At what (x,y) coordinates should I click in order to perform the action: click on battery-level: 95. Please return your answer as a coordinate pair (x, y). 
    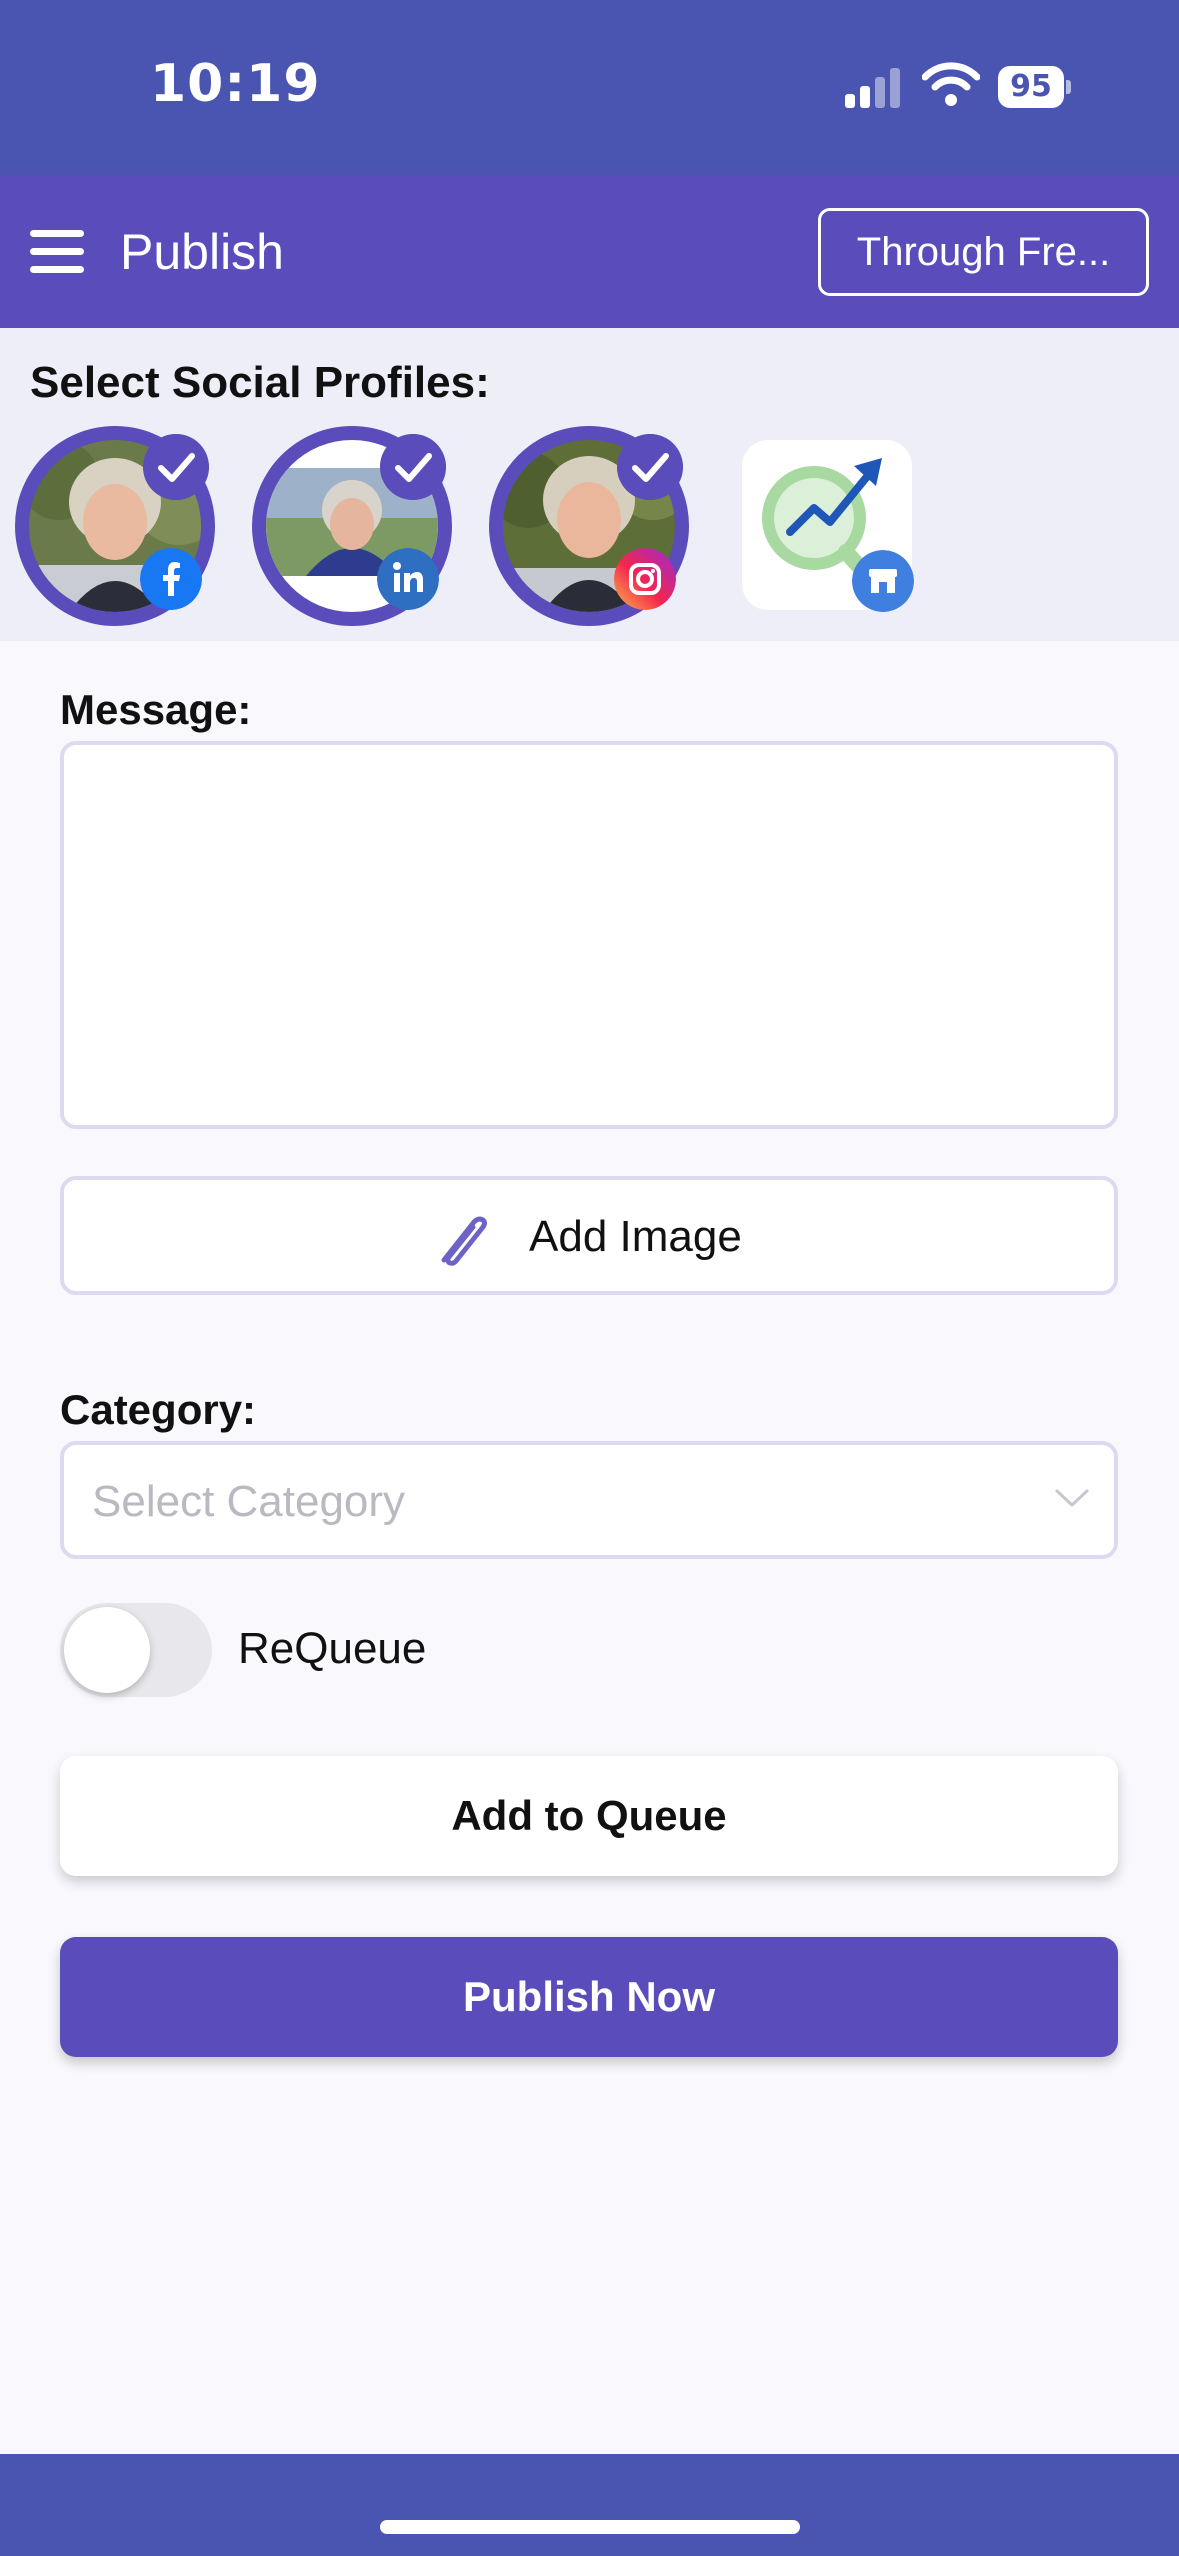
    Looking at the image, I should click on (1031, 86).